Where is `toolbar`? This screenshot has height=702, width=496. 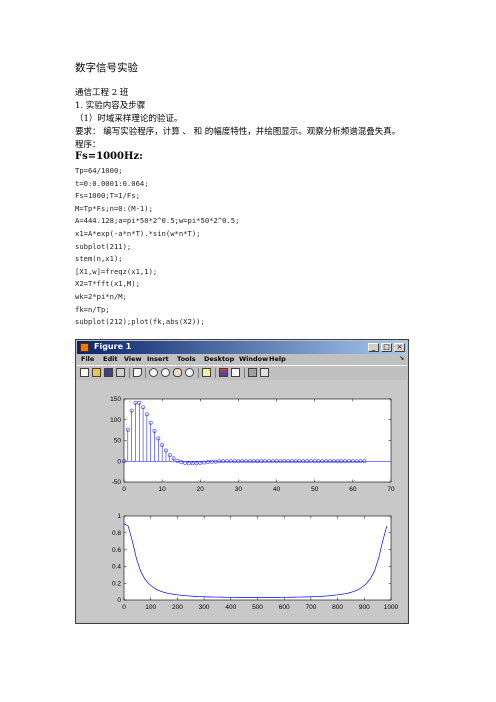 toolbar is located at coordinates (242, 373).